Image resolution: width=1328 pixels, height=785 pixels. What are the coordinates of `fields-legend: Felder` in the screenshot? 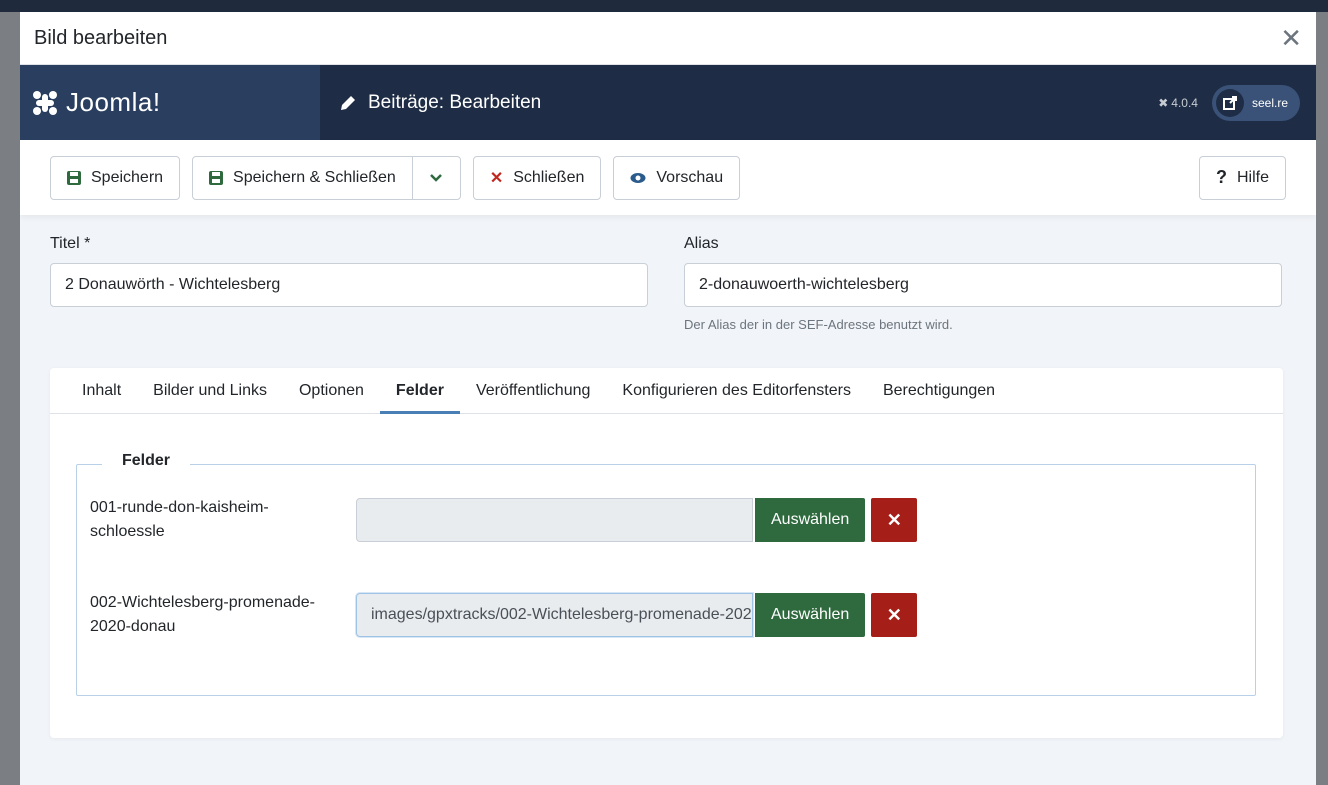 It's located at (146, 461).